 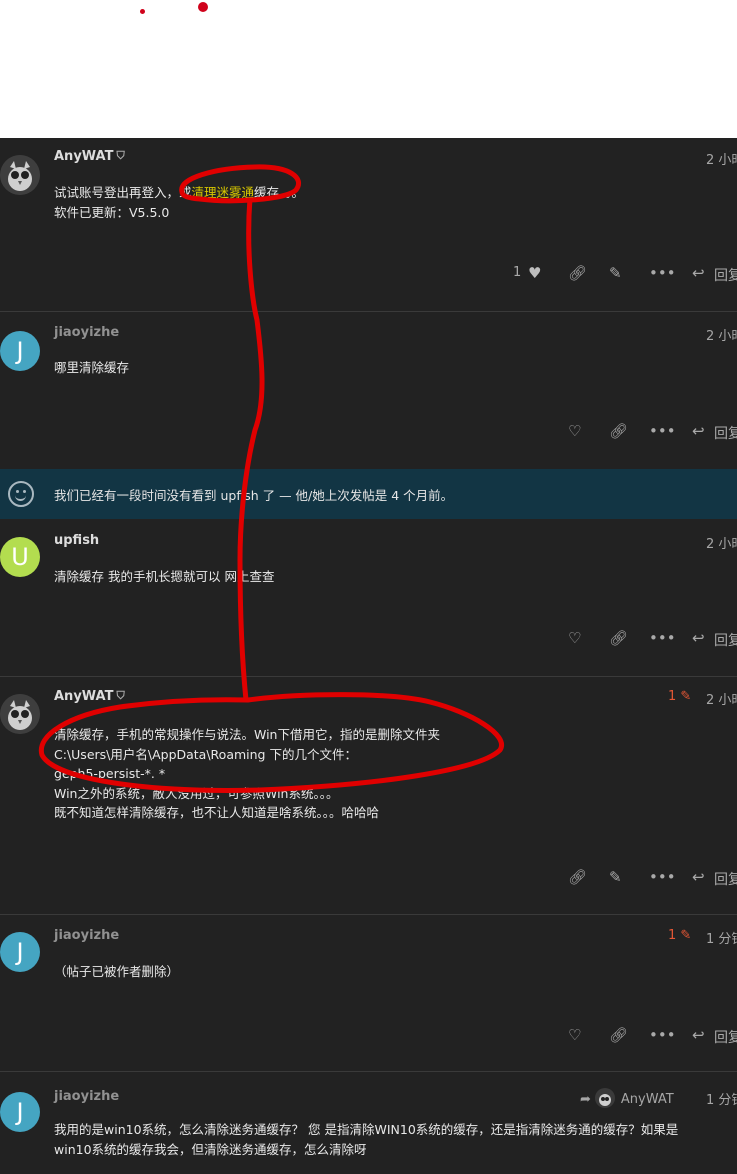 I want to click on post-actions: 🔗︎ ✎ ••• ↩ 回复, so click(x=368, y=878).